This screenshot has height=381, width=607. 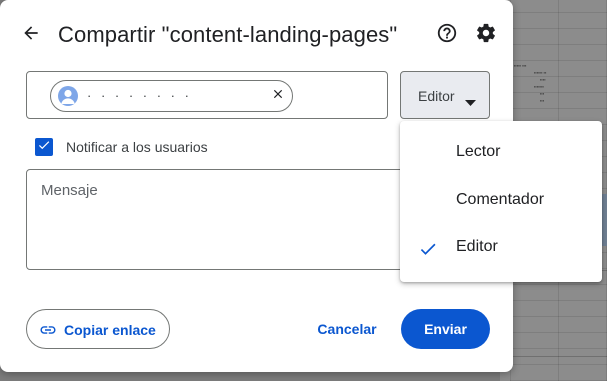 What do you see at coordinates (48, 332) in the screenshot?
I see `link-icon` at bounding box center [48, 332].